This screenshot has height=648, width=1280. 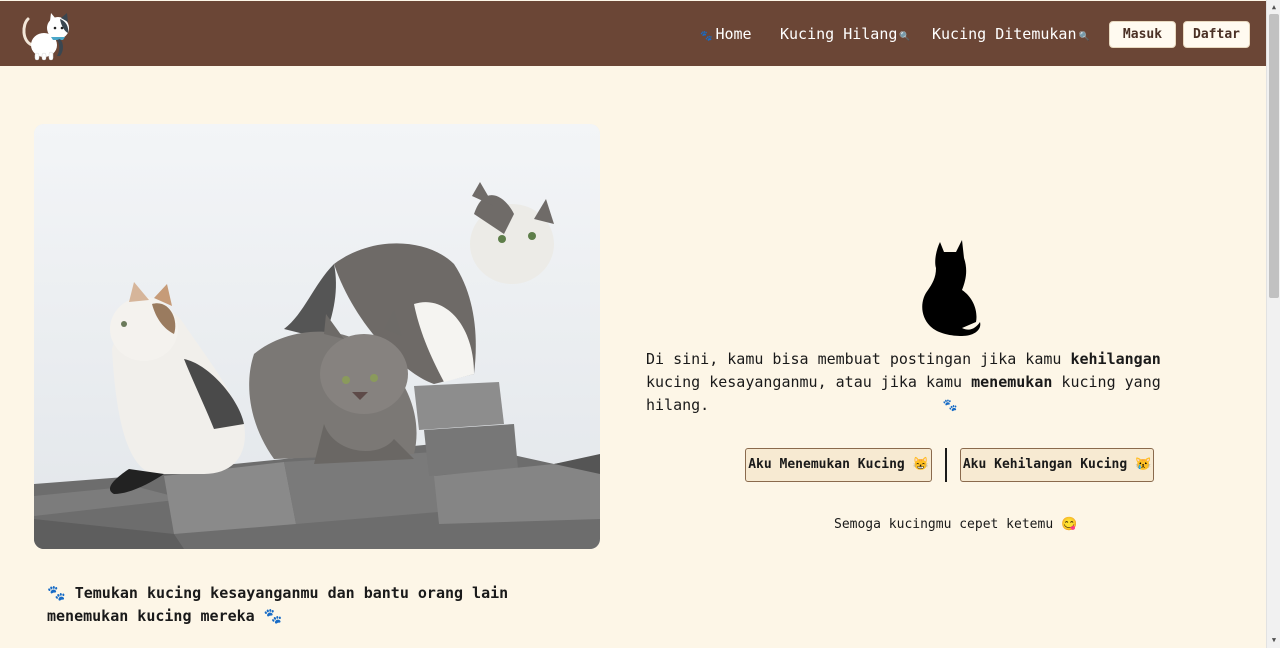 What do you see at coordinates (1274, 156) in the screenshot?
I see `scroll-thumb` at bounding box center [1274, 156].